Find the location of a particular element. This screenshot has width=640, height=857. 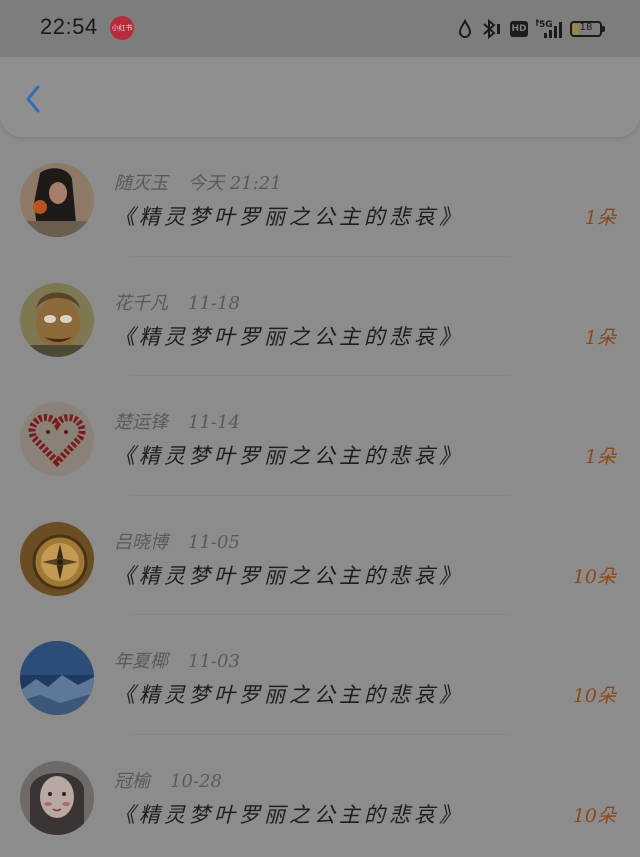

nav-bar is located at coordinates (320, 97).